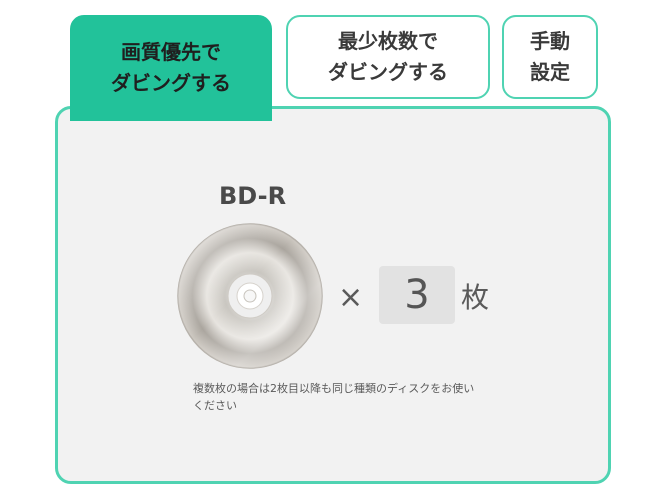 This screenshot has width=660, height=495. Describe the element at coordinates (417, 295) in the screenshot. I see `disc-count-value: 3` at that location.